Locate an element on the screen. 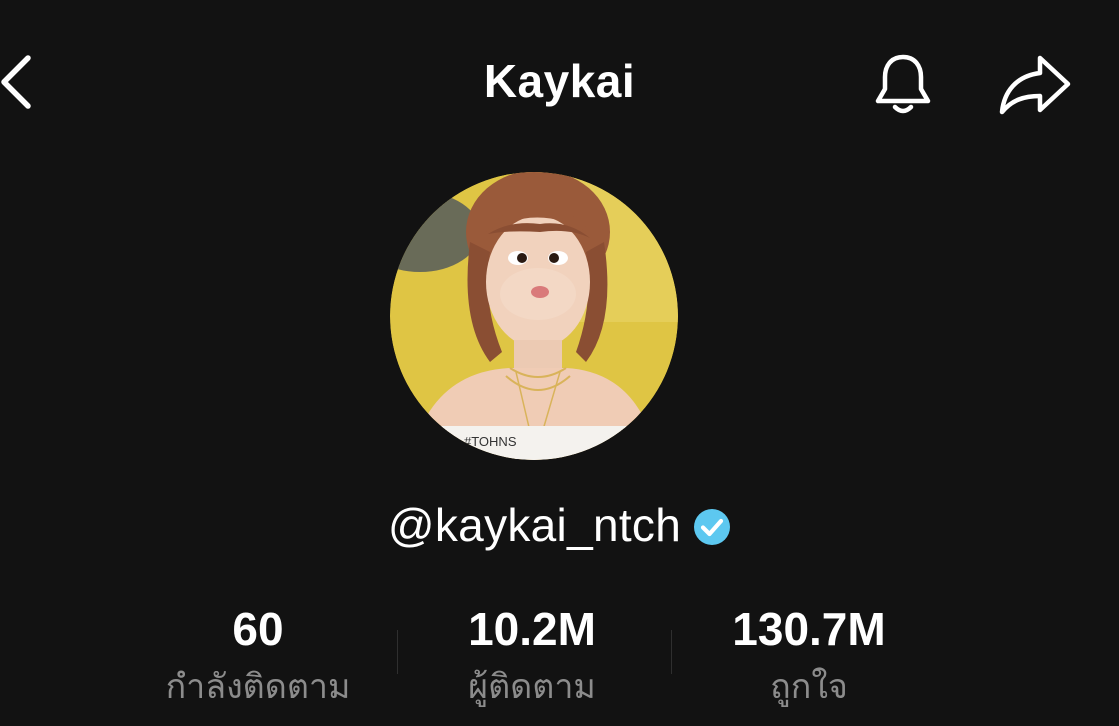 The width and height of the screenshot is (1119, 726). avatar: #TOHNS is located at coordinates (534, 316).